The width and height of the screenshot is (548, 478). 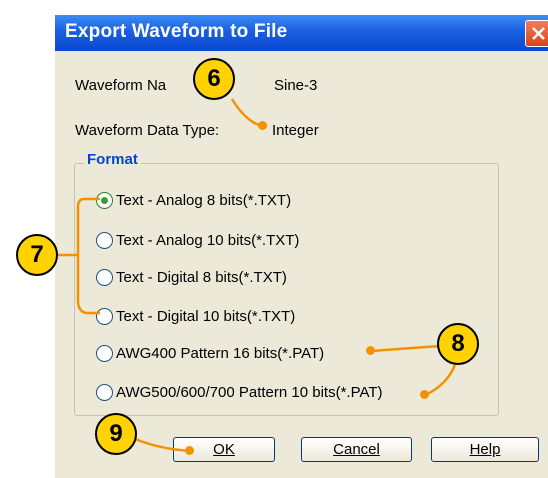 What do you see at coordinates (160, 444) in the screenshot?
I see `callout-9-leader` at bounding box center [160, 444].